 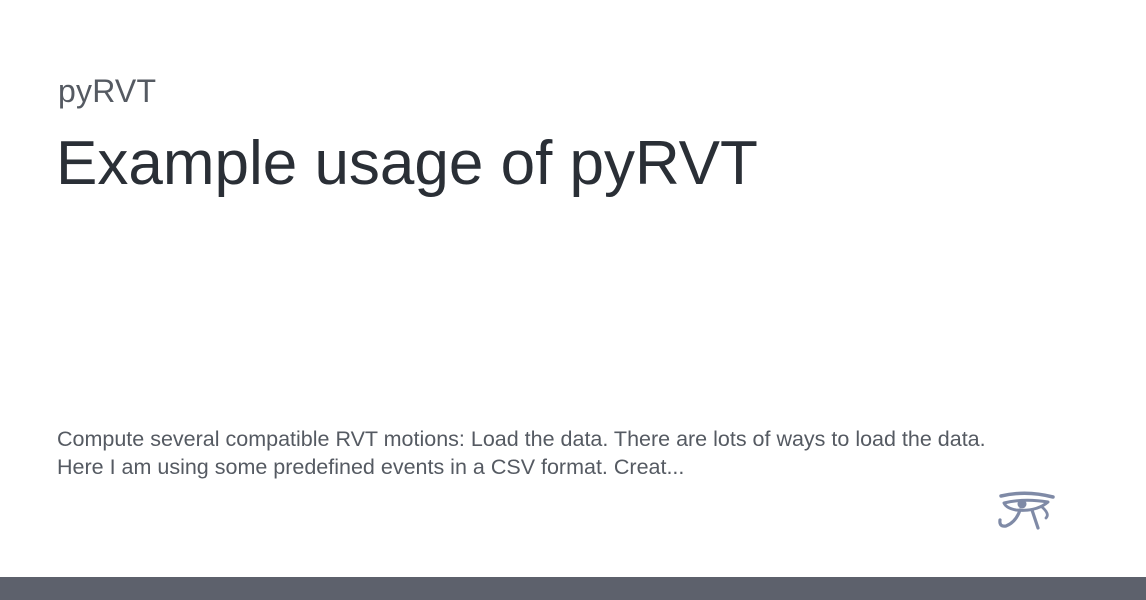 What do you see at coordinates (407, 163) in the screenshot?
I see `page-title: Example usage of pyRVT` at bounding box center [407, 163].